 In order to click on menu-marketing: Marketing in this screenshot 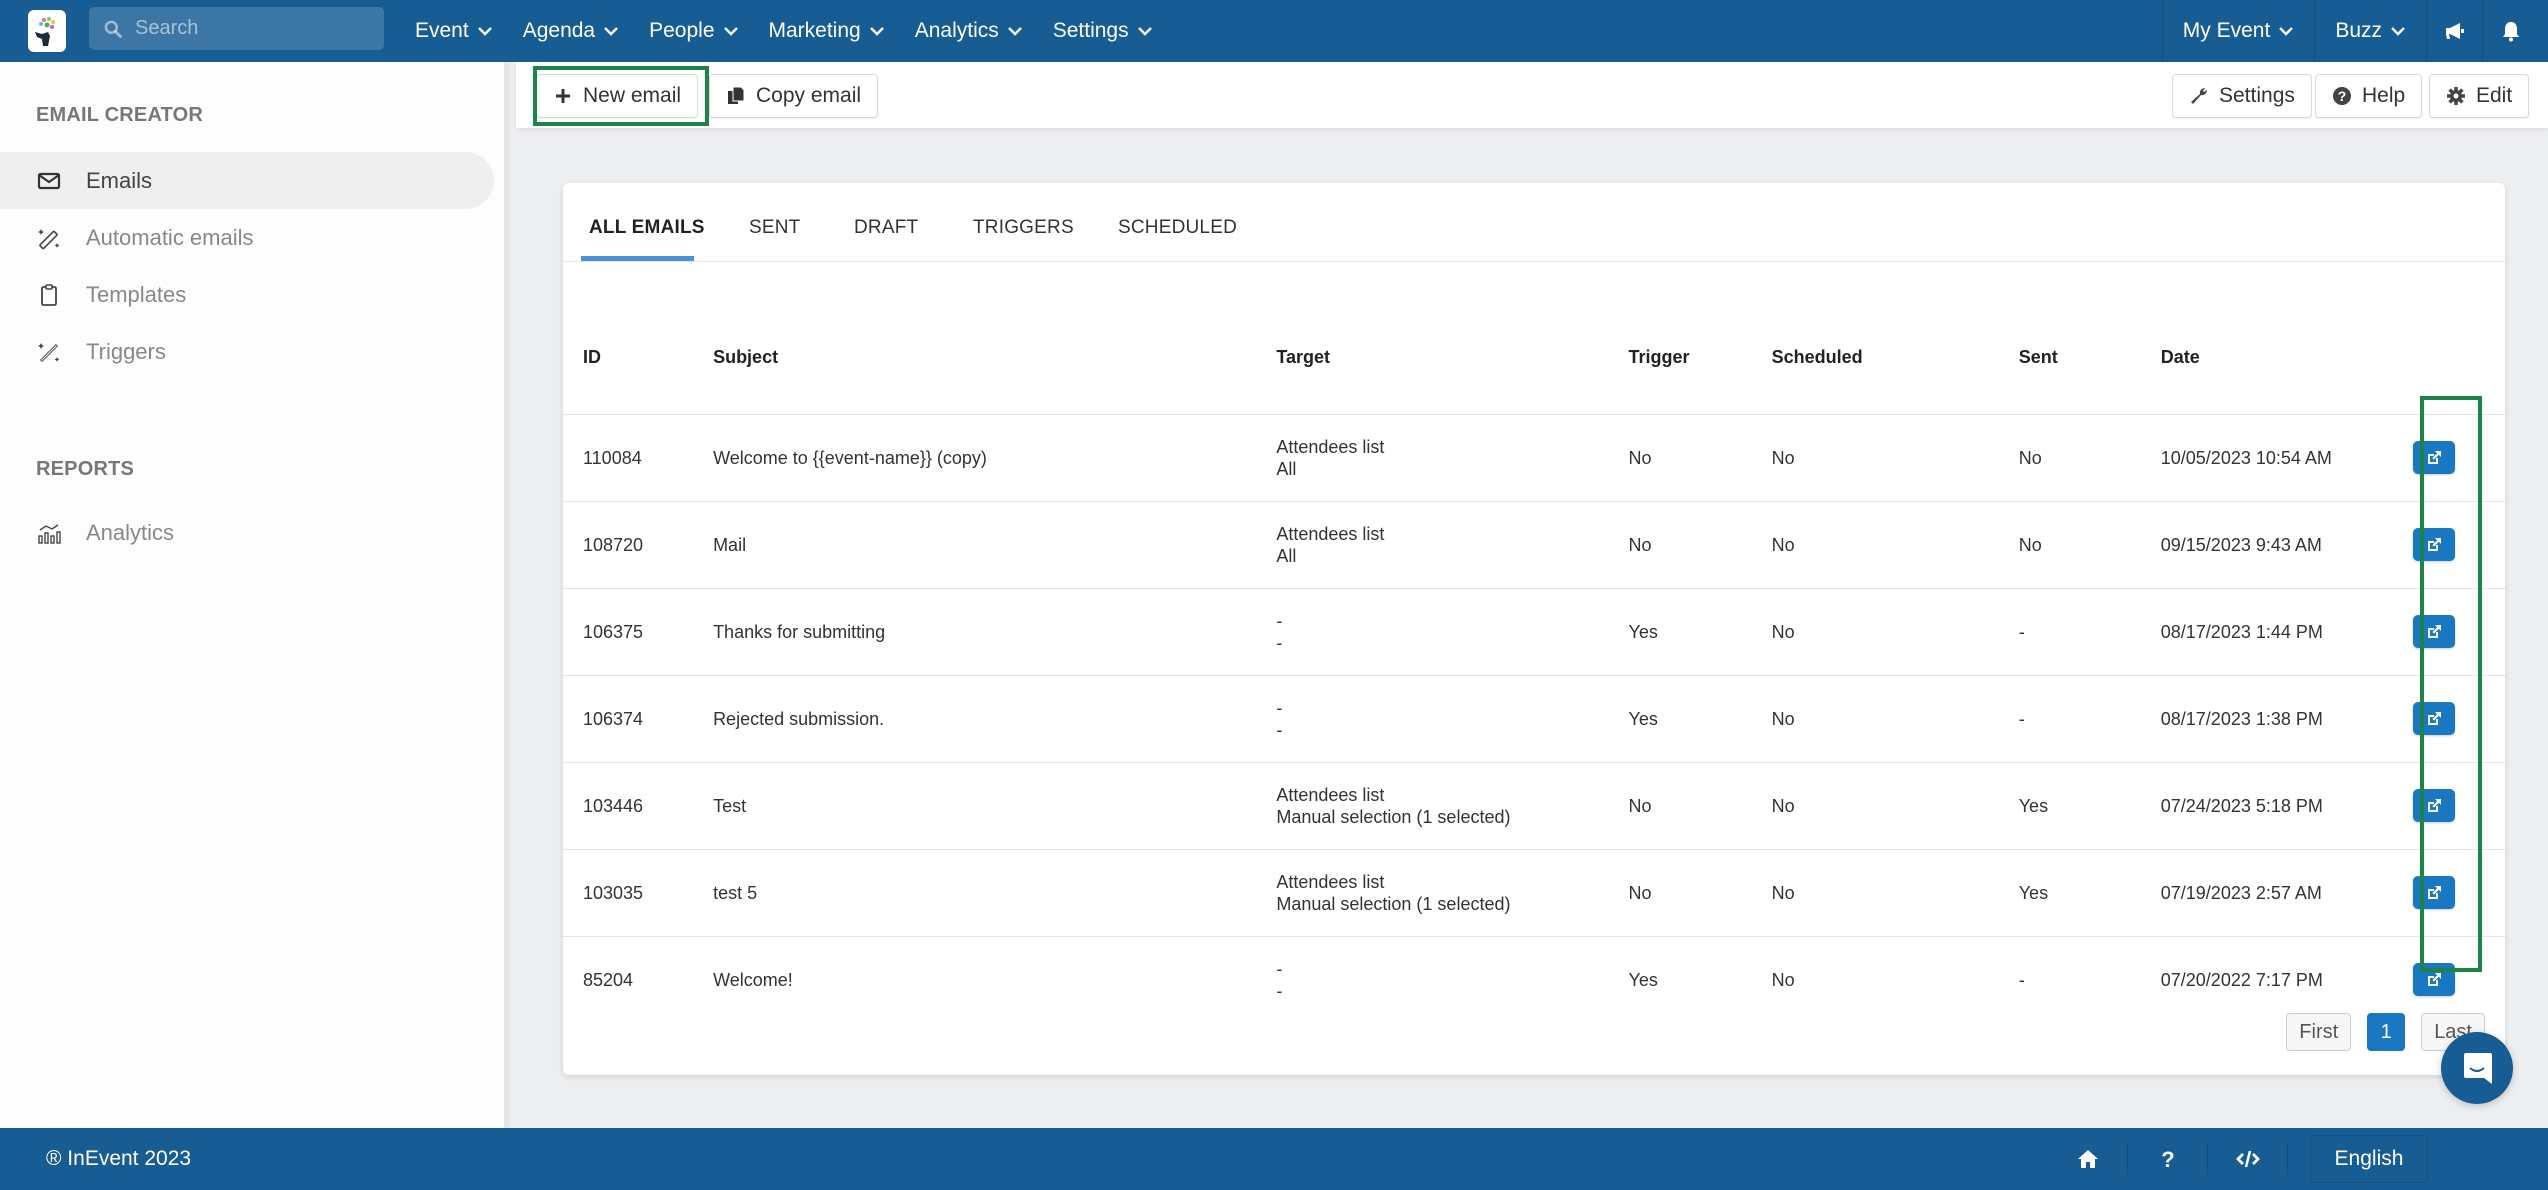, I will do `click(827, 31)`.